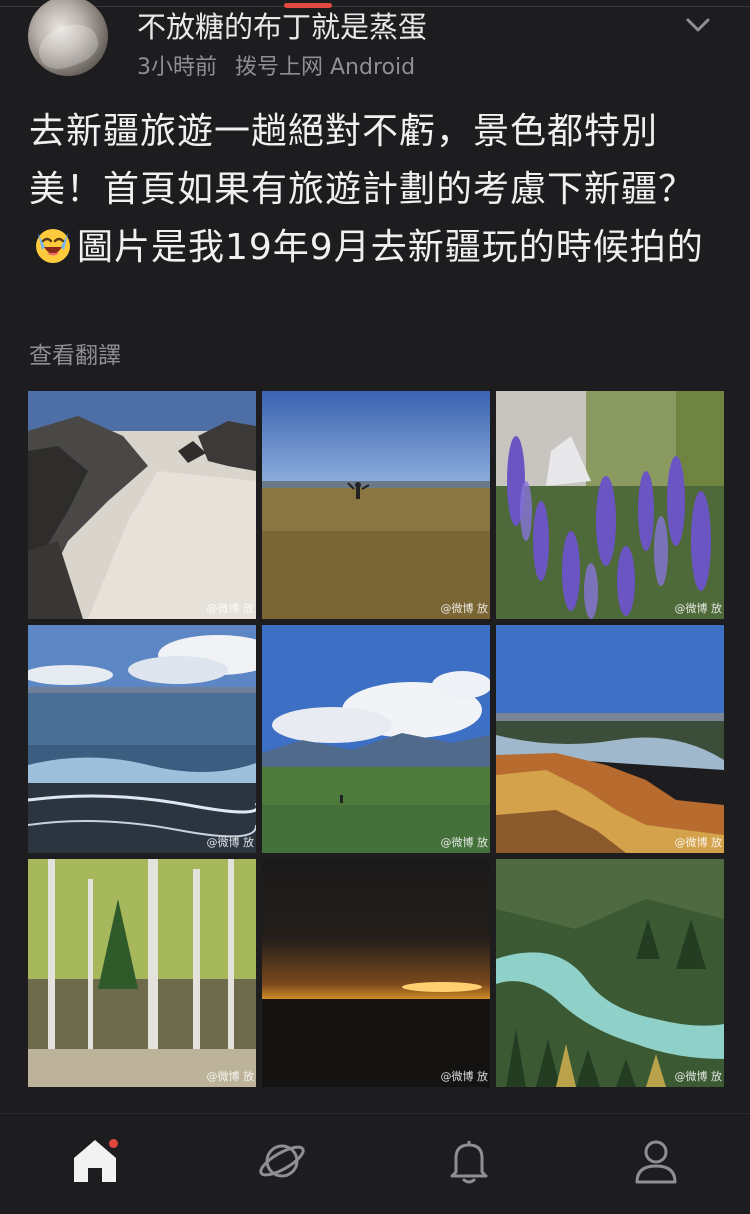  What do you see at coordinates (282, 1161) in the screenshot?
I see `planet-icon` at bounding box center [282, 1161].